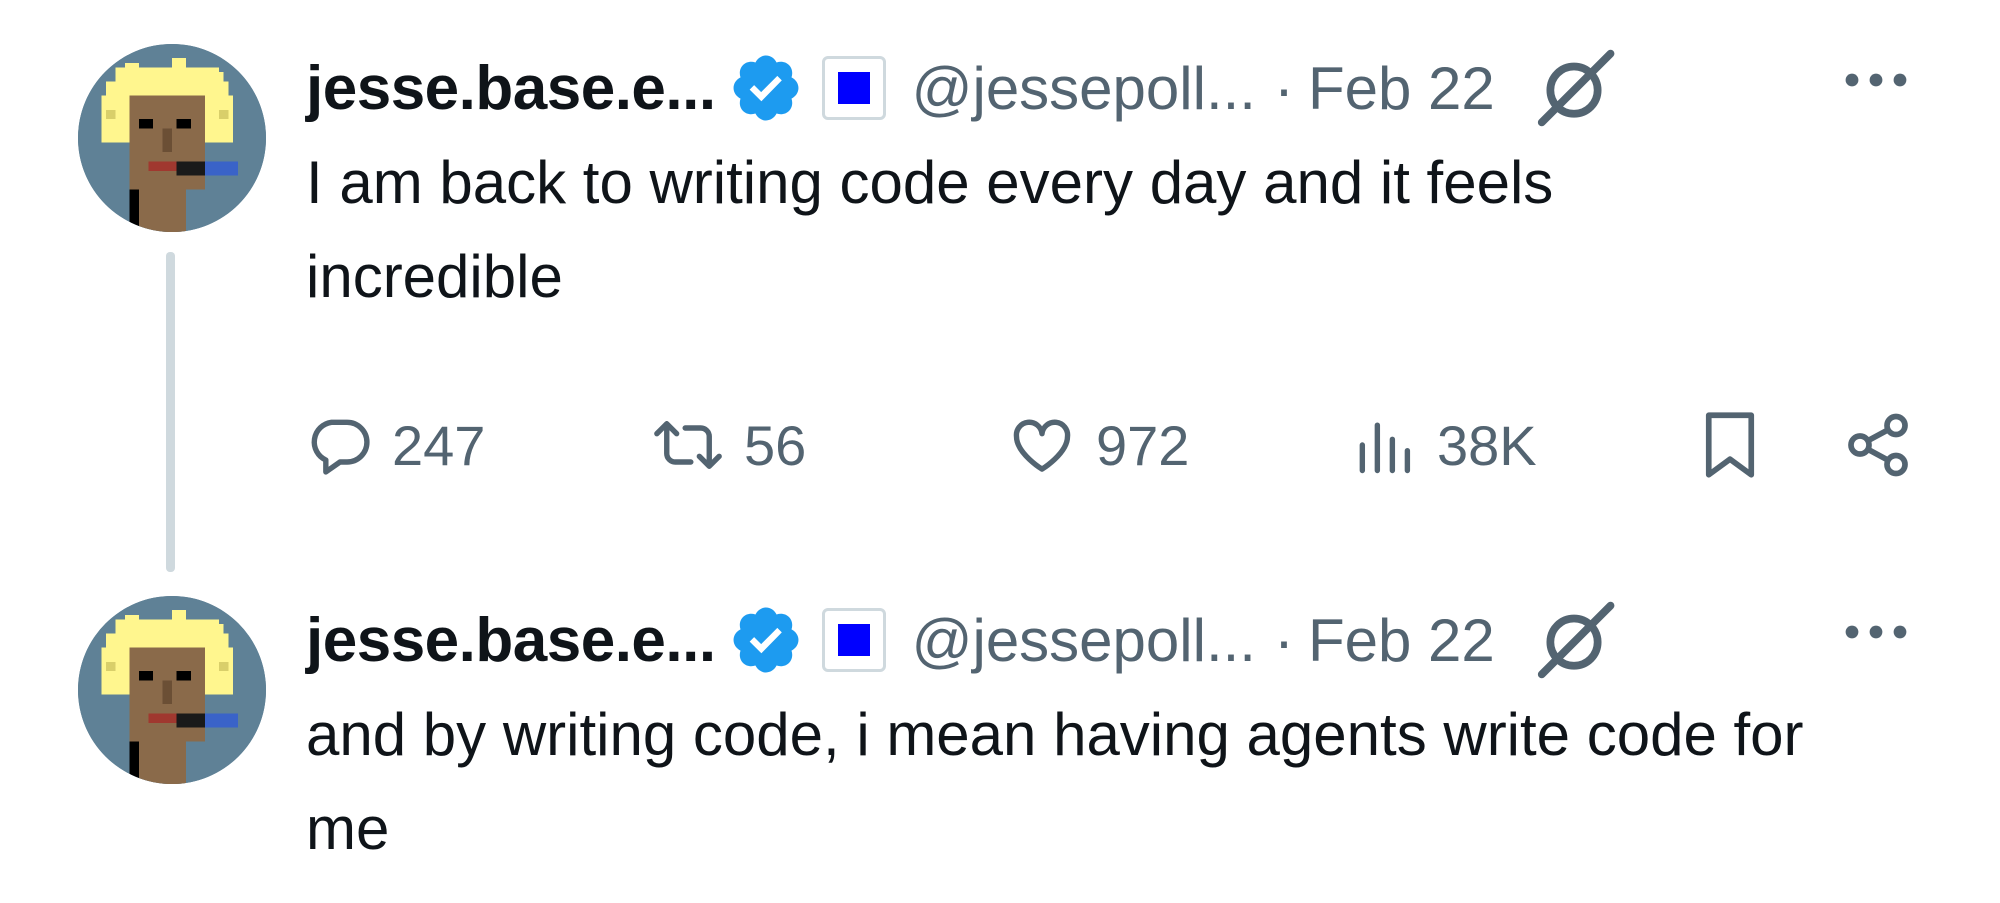 The image size is (2000, 903). What do you see at coordinates (1487, 445) in the screenshot?
I see `views-count: 38K` at bounding box center [1487, 445].